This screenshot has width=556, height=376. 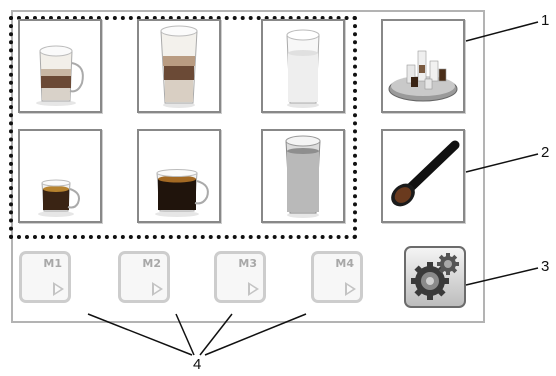 I want to click on callout-4: 4, so click(x=197, y=364).